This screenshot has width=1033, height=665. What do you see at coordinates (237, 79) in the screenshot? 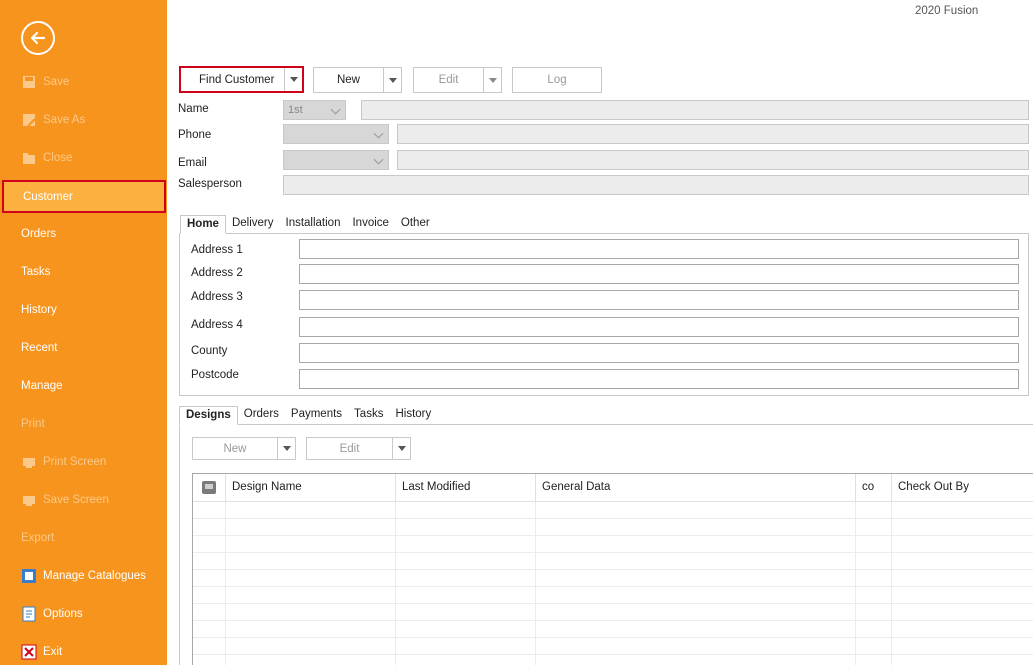
I see `find-customer-label: Find Customer` at bounding box center [237, 79].